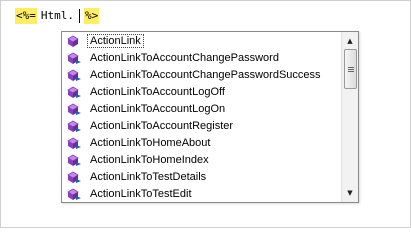 The width and height of the screenshot is (411, 240). I want to click on vertical-scrollbar: ▲ ▼, so click(349, 117).